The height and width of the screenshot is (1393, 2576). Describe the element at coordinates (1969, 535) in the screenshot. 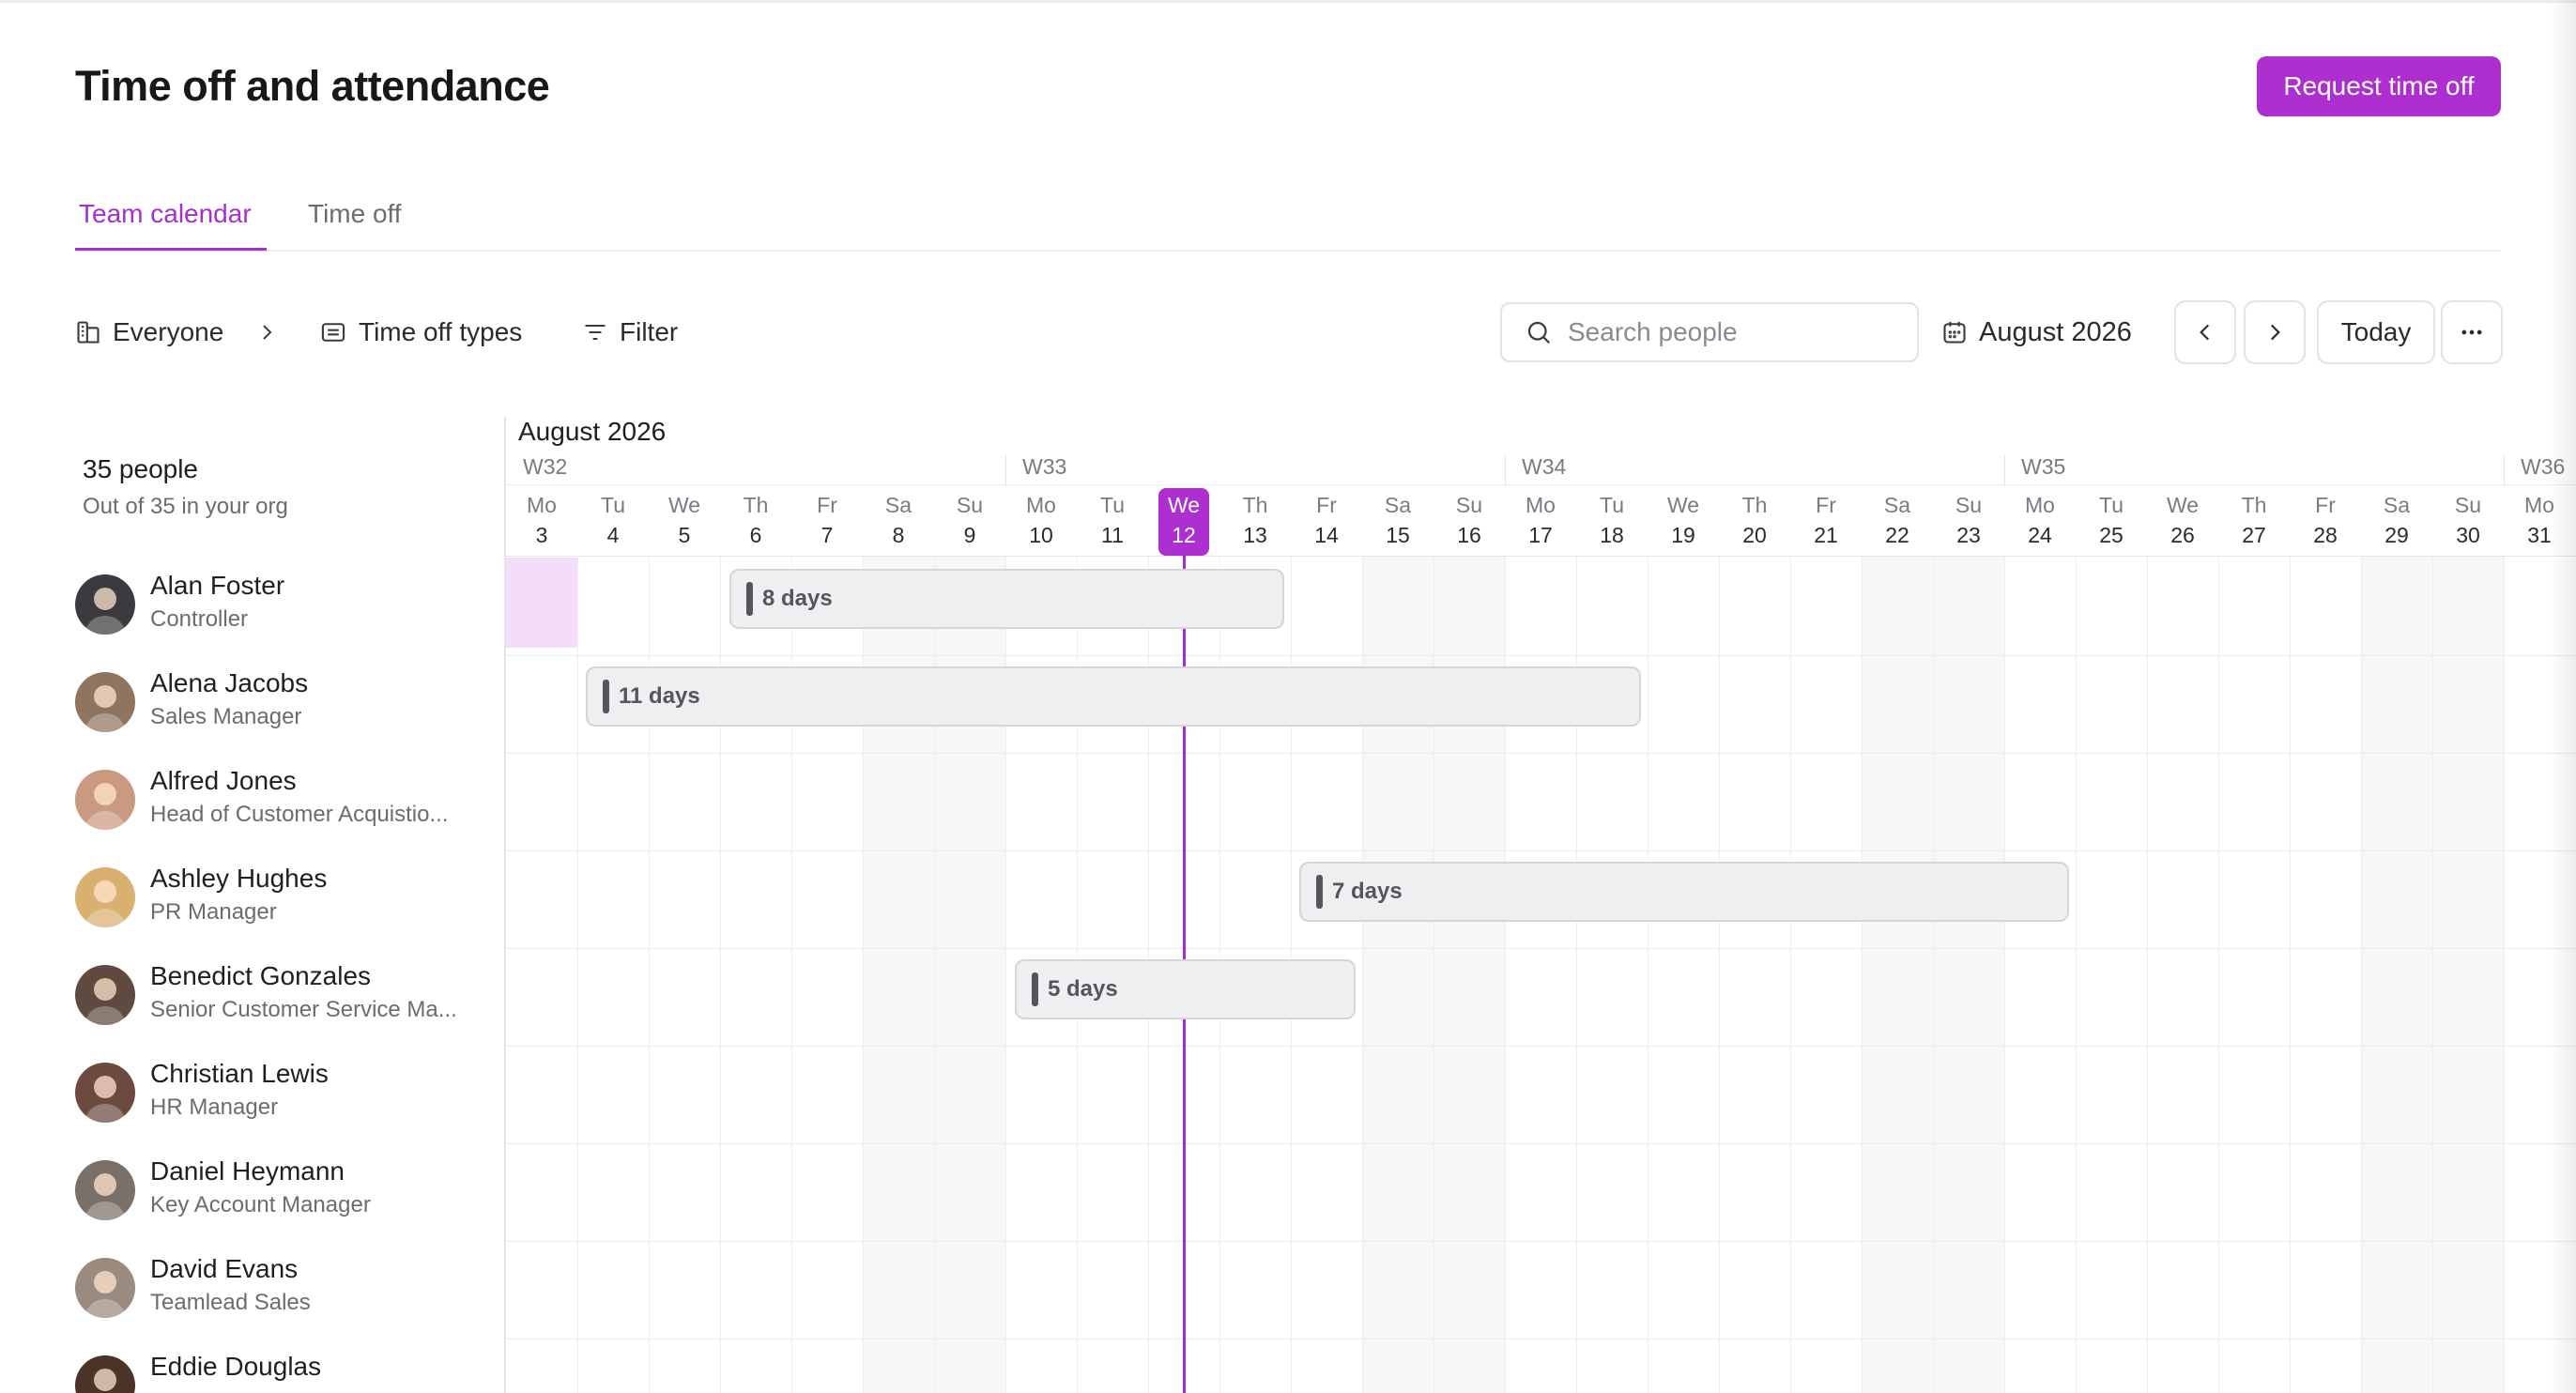

I see `day-number: 23` at that location.